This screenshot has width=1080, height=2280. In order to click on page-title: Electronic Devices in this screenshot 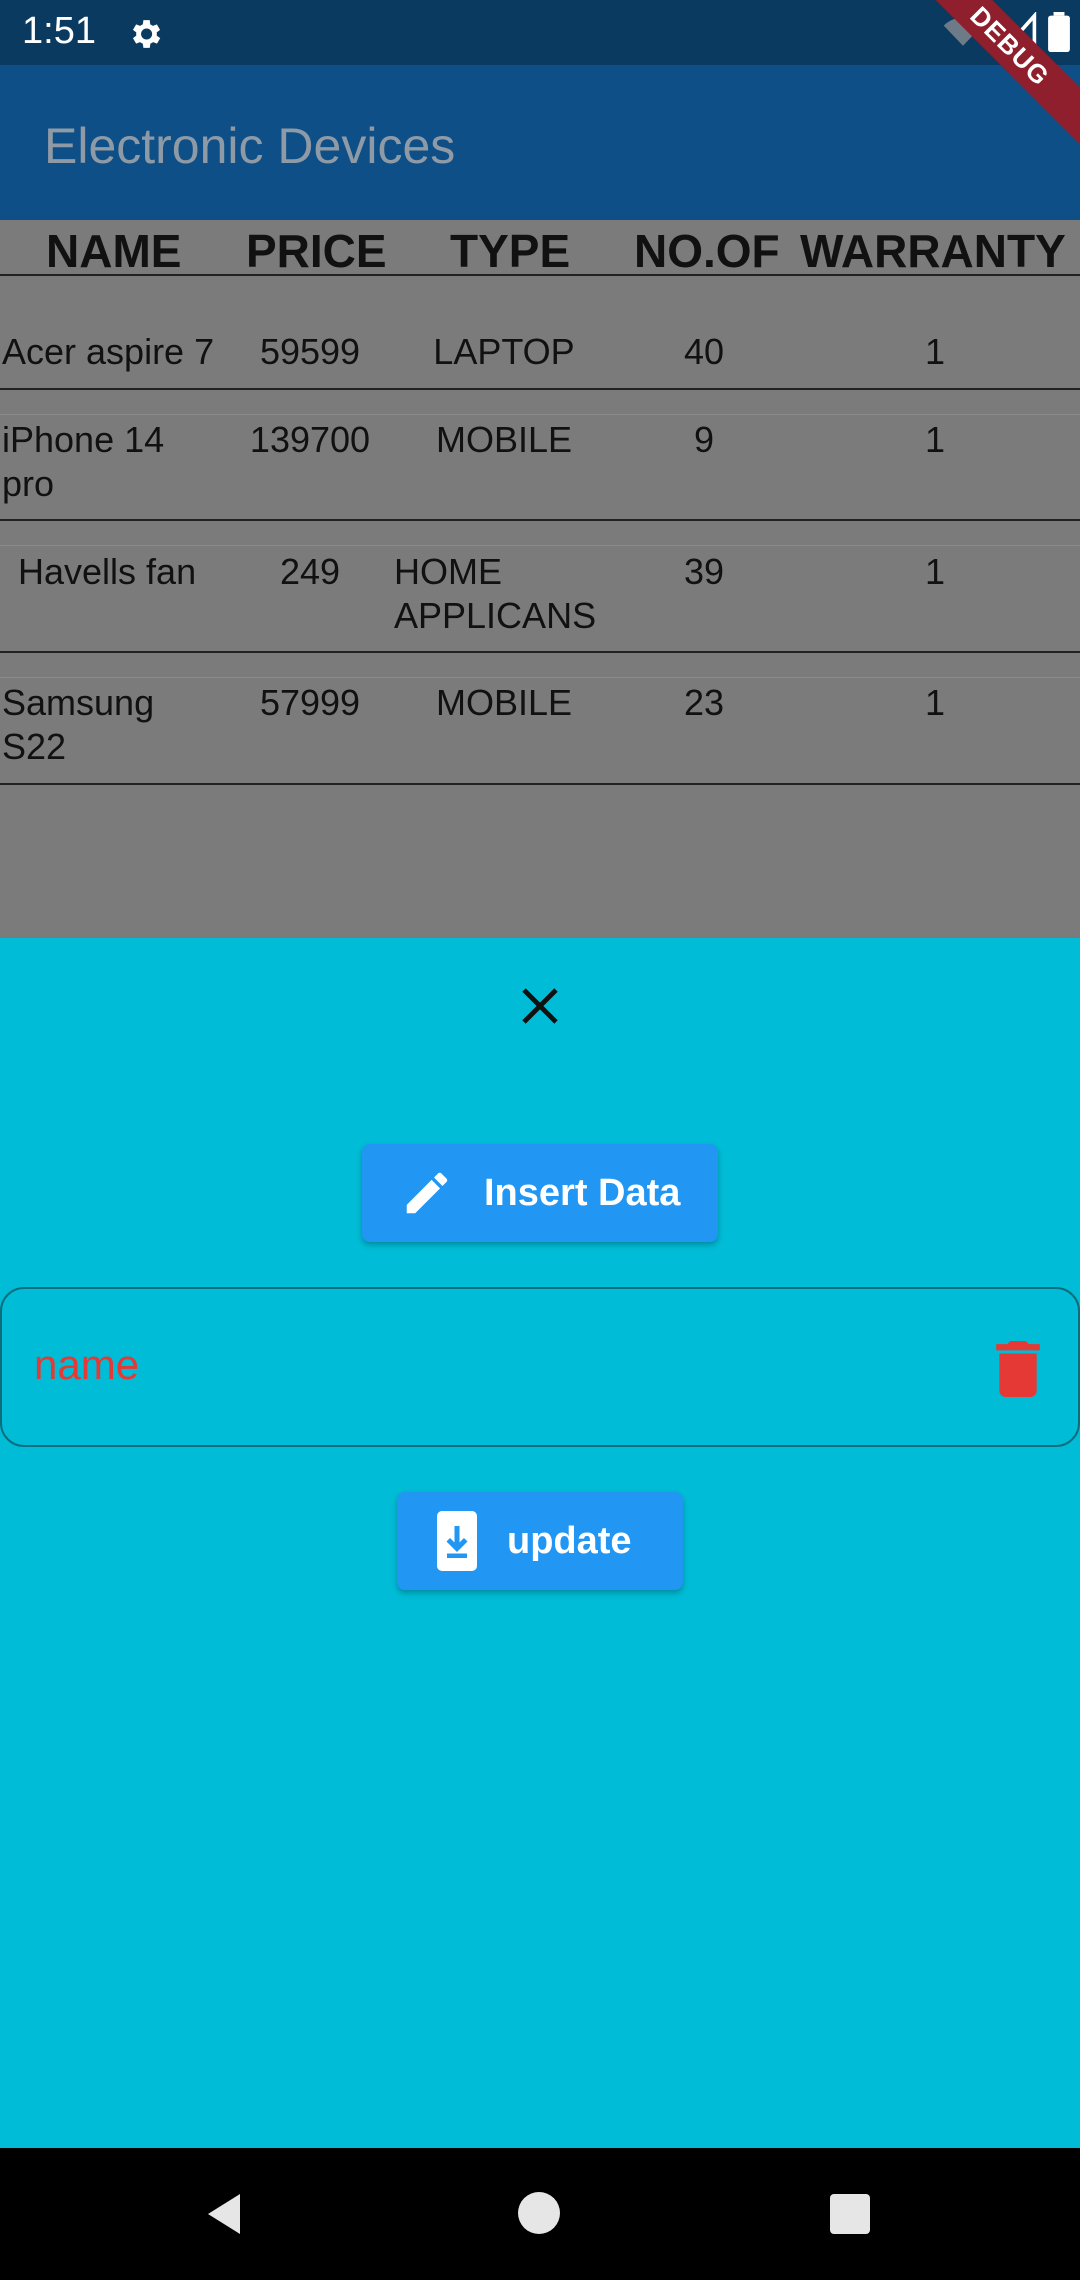, I will do `click(250, 146)`.